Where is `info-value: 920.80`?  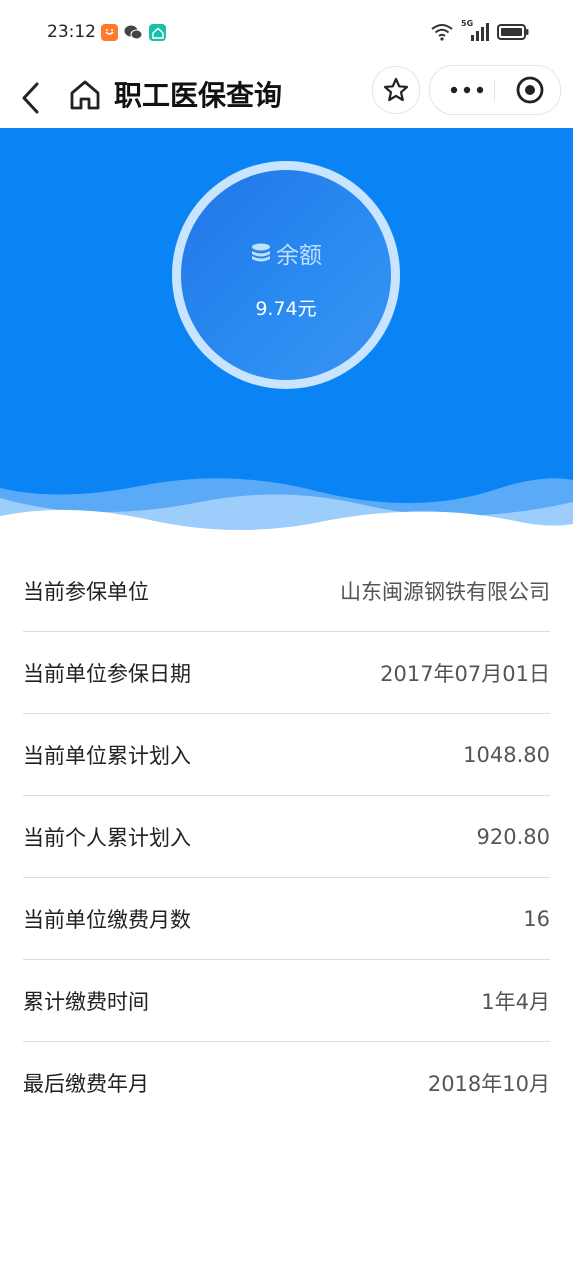 info-value: 920.80 is located at coordinates (513, 836).